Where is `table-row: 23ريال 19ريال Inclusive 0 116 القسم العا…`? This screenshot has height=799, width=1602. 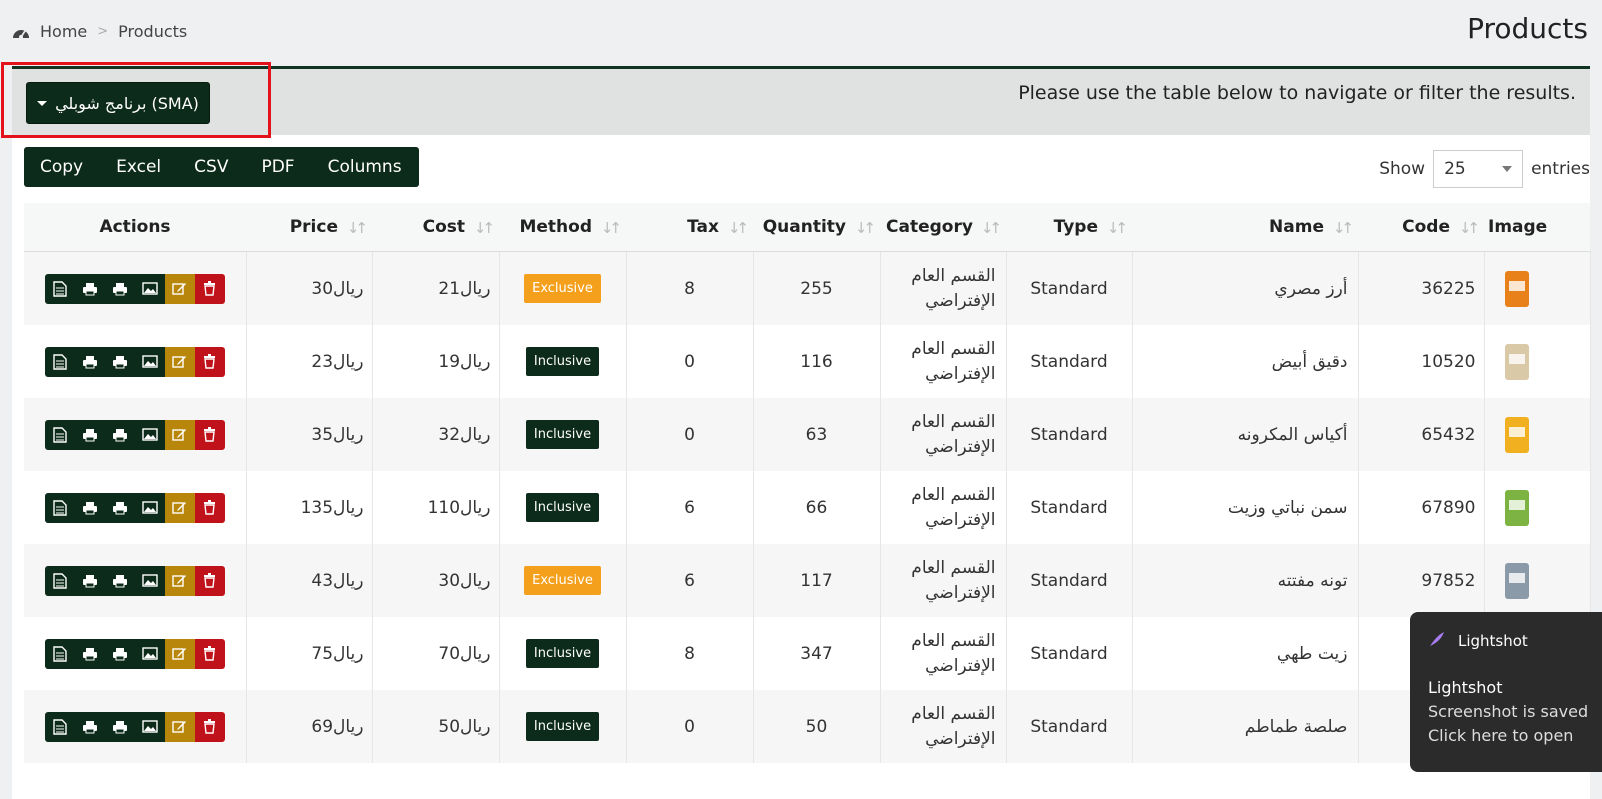 table-row: 23ريال 19ريال Inclusive 0 116 القسم العا… is located at coordinates (807, 361).